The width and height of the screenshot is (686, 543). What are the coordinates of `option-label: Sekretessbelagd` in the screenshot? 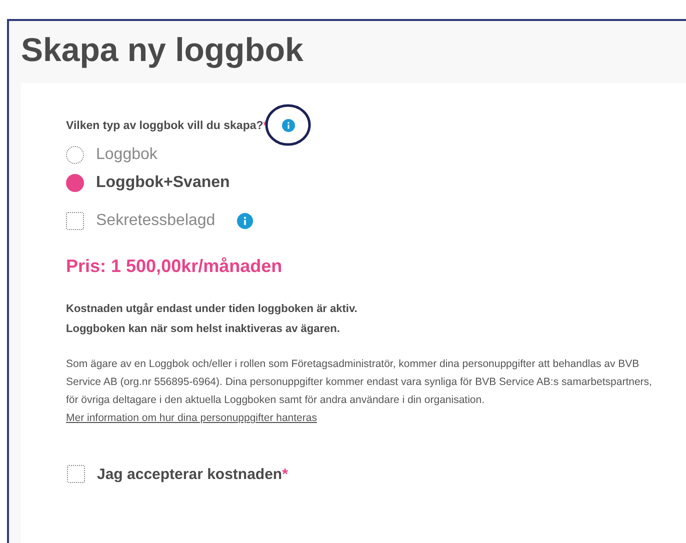 It's located at (156, 221).